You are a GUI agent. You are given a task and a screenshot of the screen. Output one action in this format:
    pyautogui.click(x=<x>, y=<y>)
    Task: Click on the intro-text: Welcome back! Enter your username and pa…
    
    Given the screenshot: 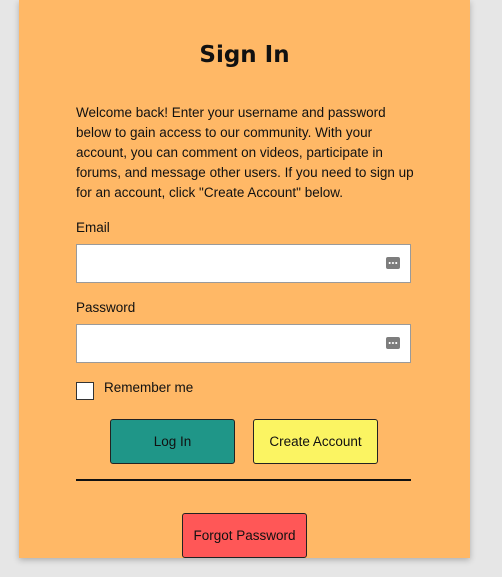 What is the action you would take?
    pyautogui.click(x=245, y=152)
    